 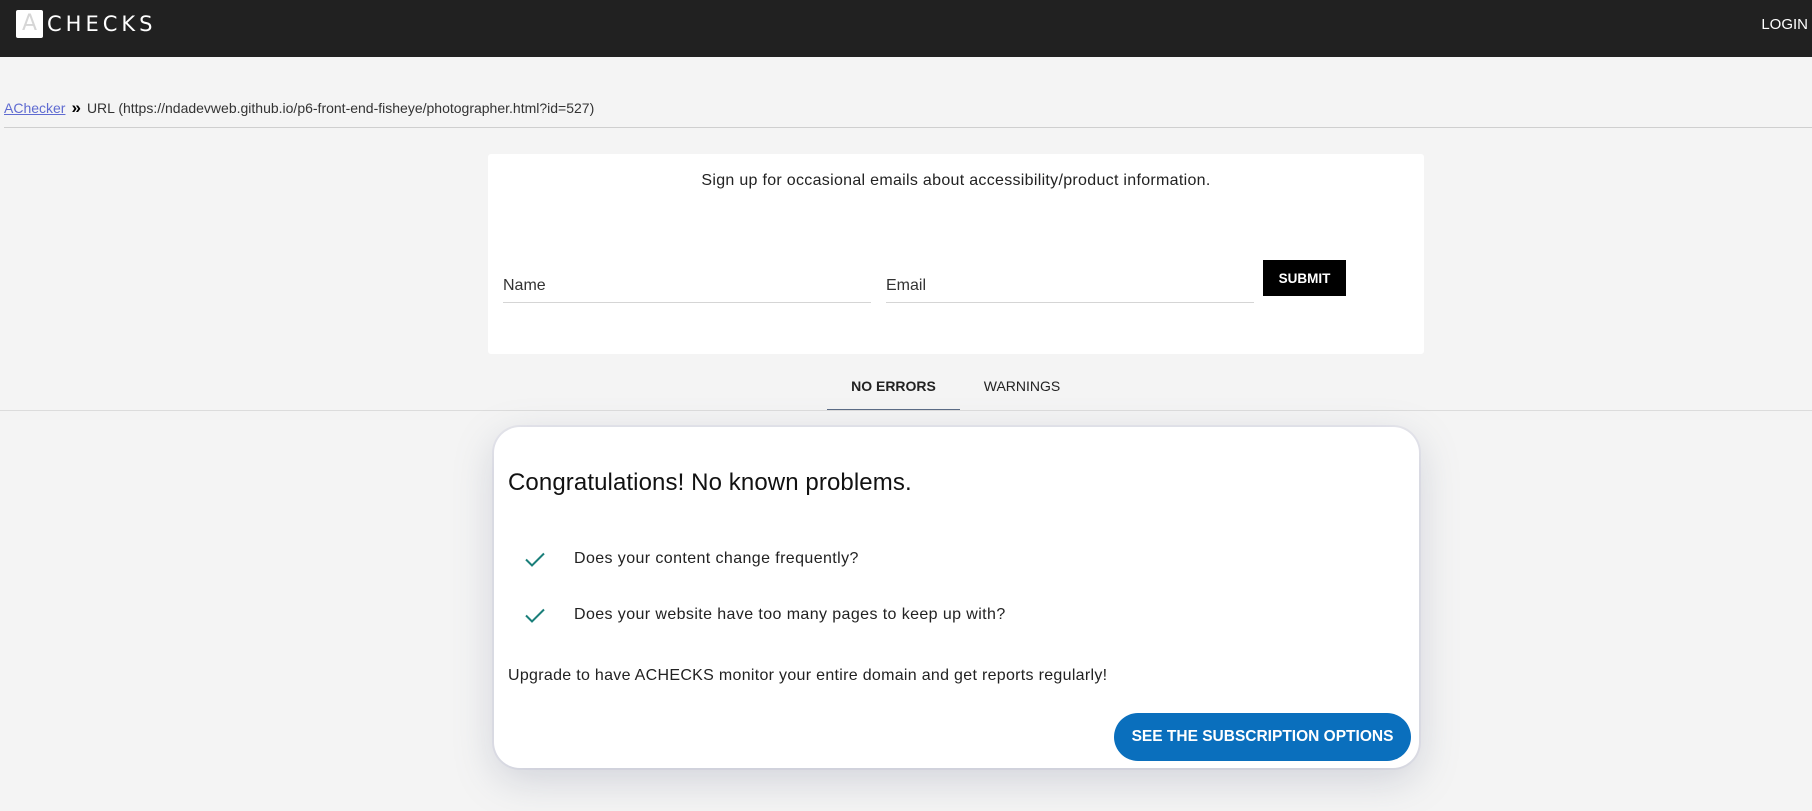 What do you see at coordinates (34, 108) in the screenshot?
I see `breadcrumb-achecker-link: AChecker` at bounding box center [34, 108].